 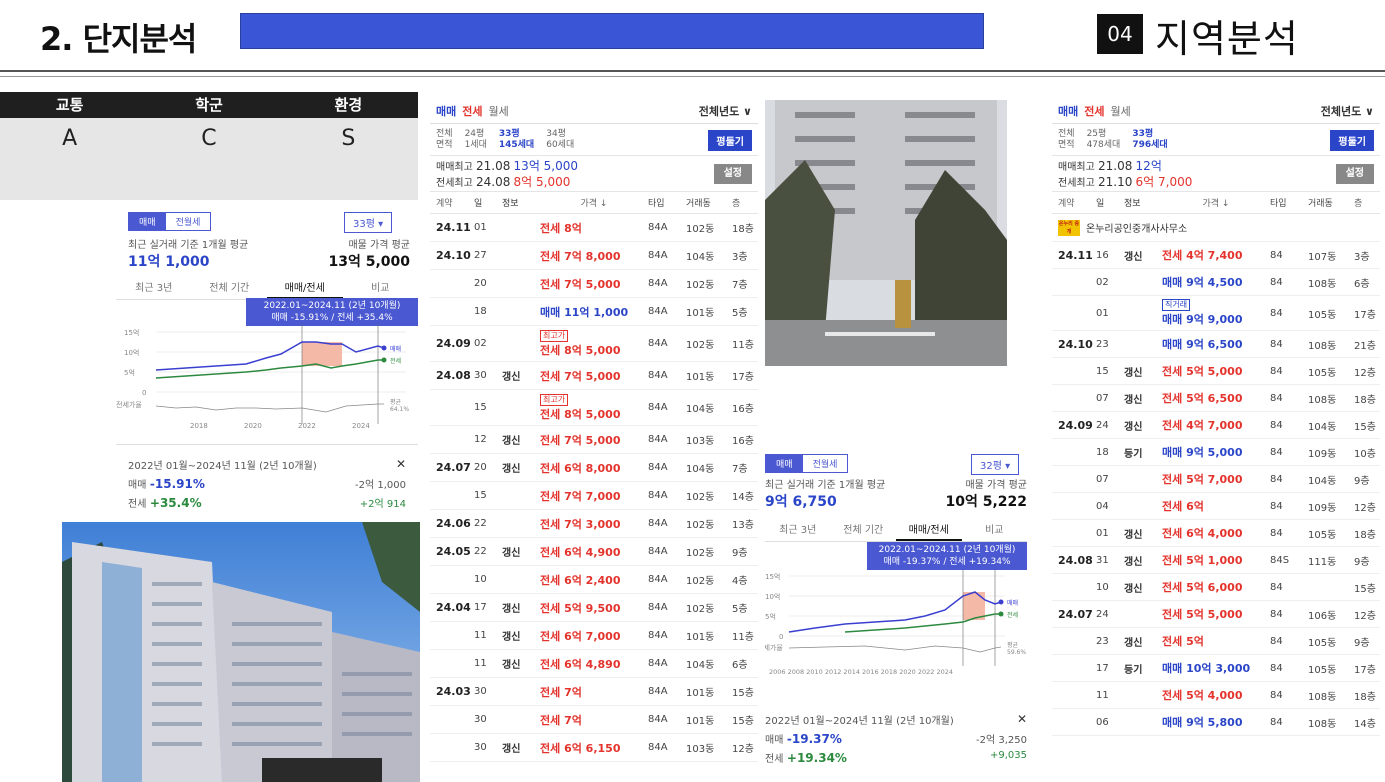 I want to click on table-row: 17 등기 매매 10억 3,000 84 105동 17층, so click(x=1216, y=668).